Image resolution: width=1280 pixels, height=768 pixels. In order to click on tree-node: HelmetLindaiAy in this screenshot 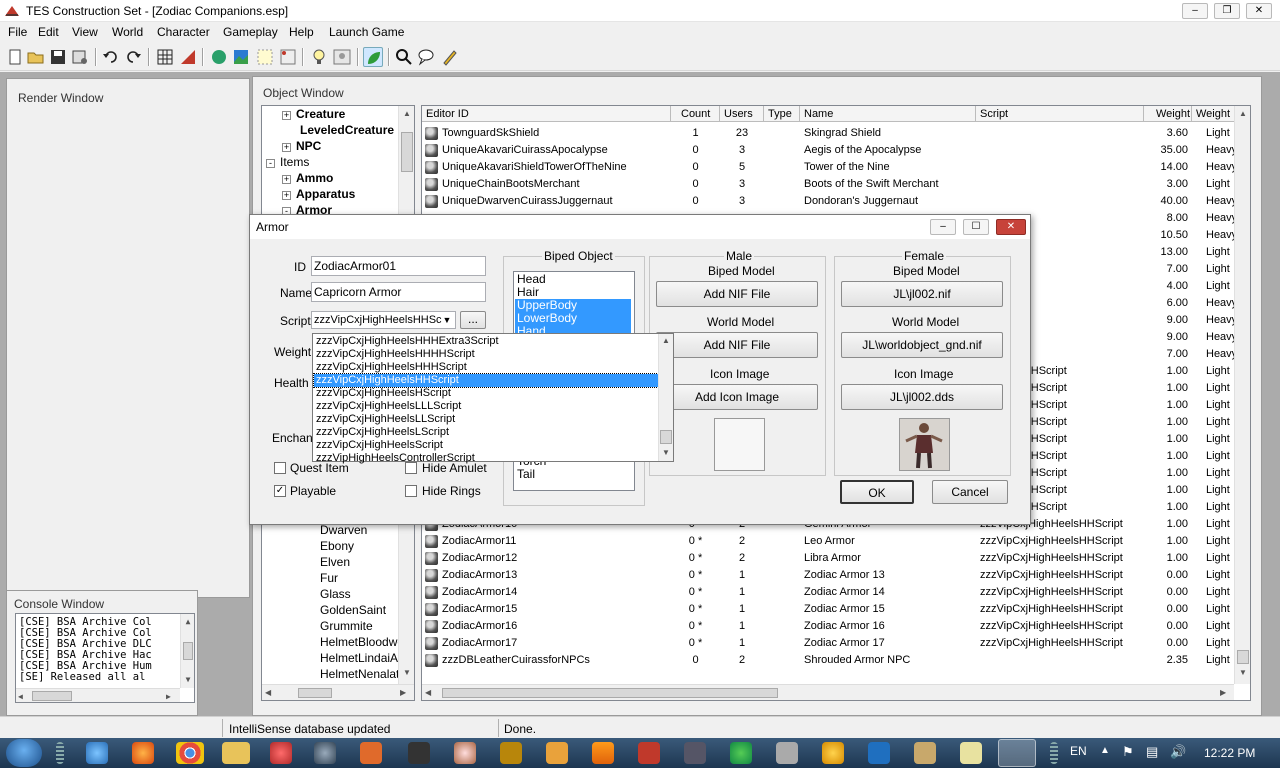, I will do `click(359, 658)`.